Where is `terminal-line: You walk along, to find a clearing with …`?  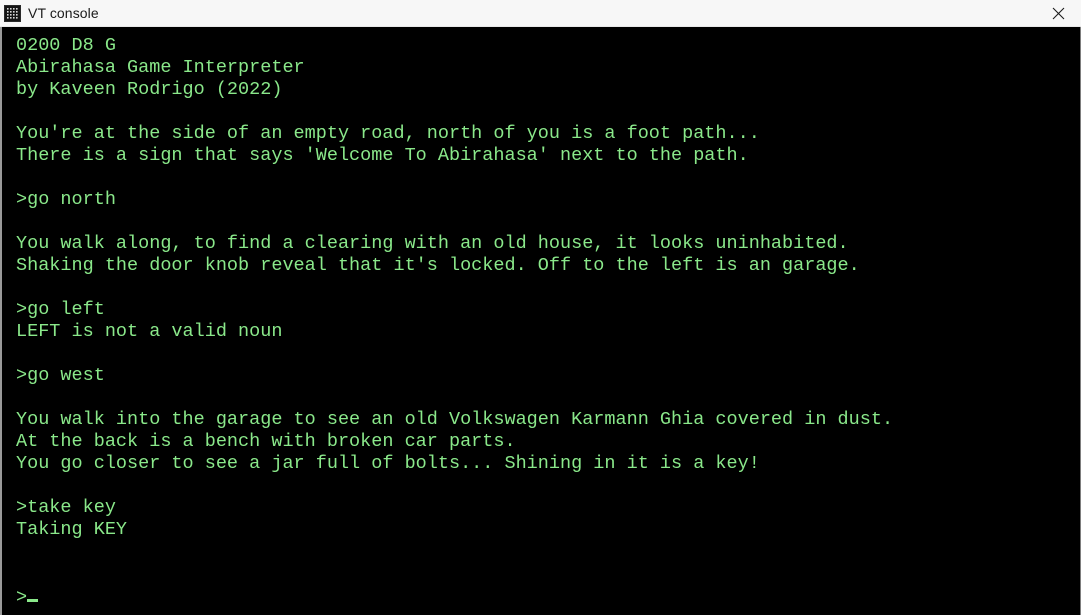
terminal-line: You walk along, to find a clearing with … is located at coordinates (432, 243).